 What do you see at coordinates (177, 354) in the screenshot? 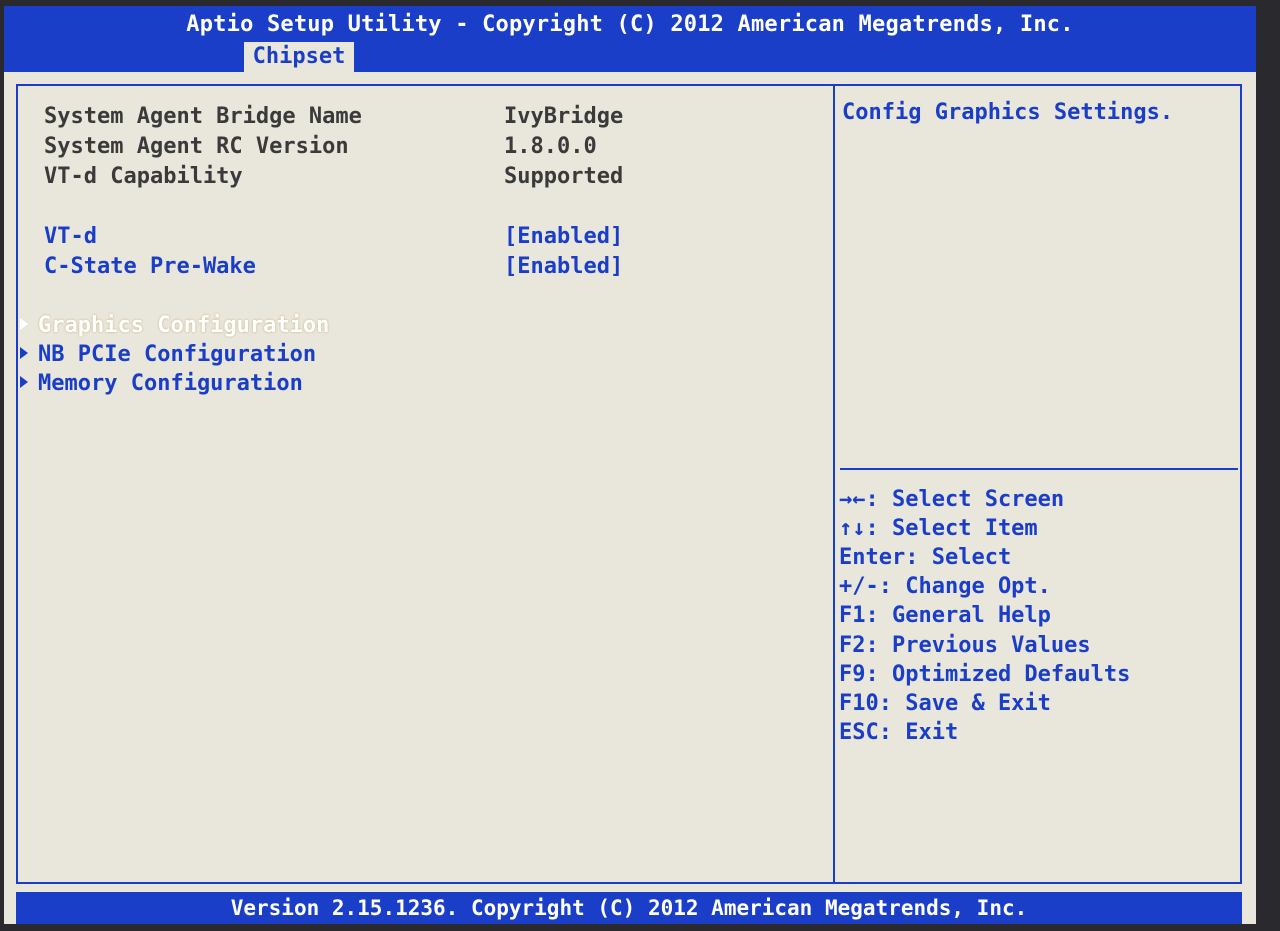
I see `submenu-label: NB PCIe Configuration` at bounding box center [177, 354].